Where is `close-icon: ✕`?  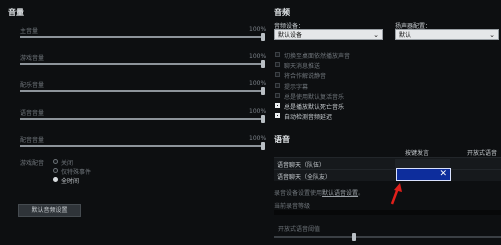 close-icon: ✕ is located at coordinates (443, 174).